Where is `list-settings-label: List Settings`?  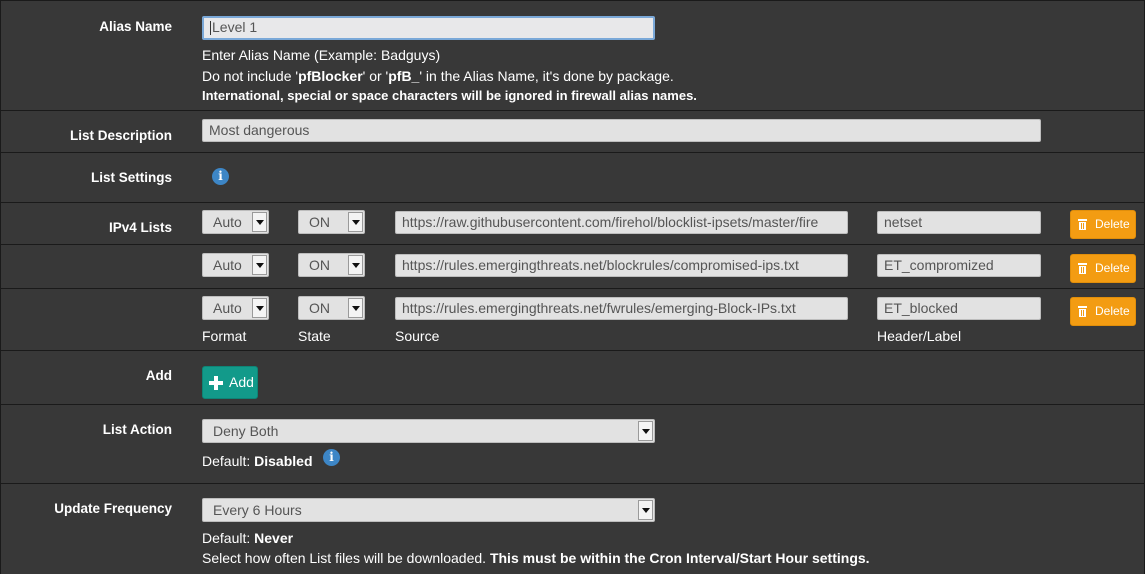 list-settings-label: List Settings is located at coordinates (131, 177).